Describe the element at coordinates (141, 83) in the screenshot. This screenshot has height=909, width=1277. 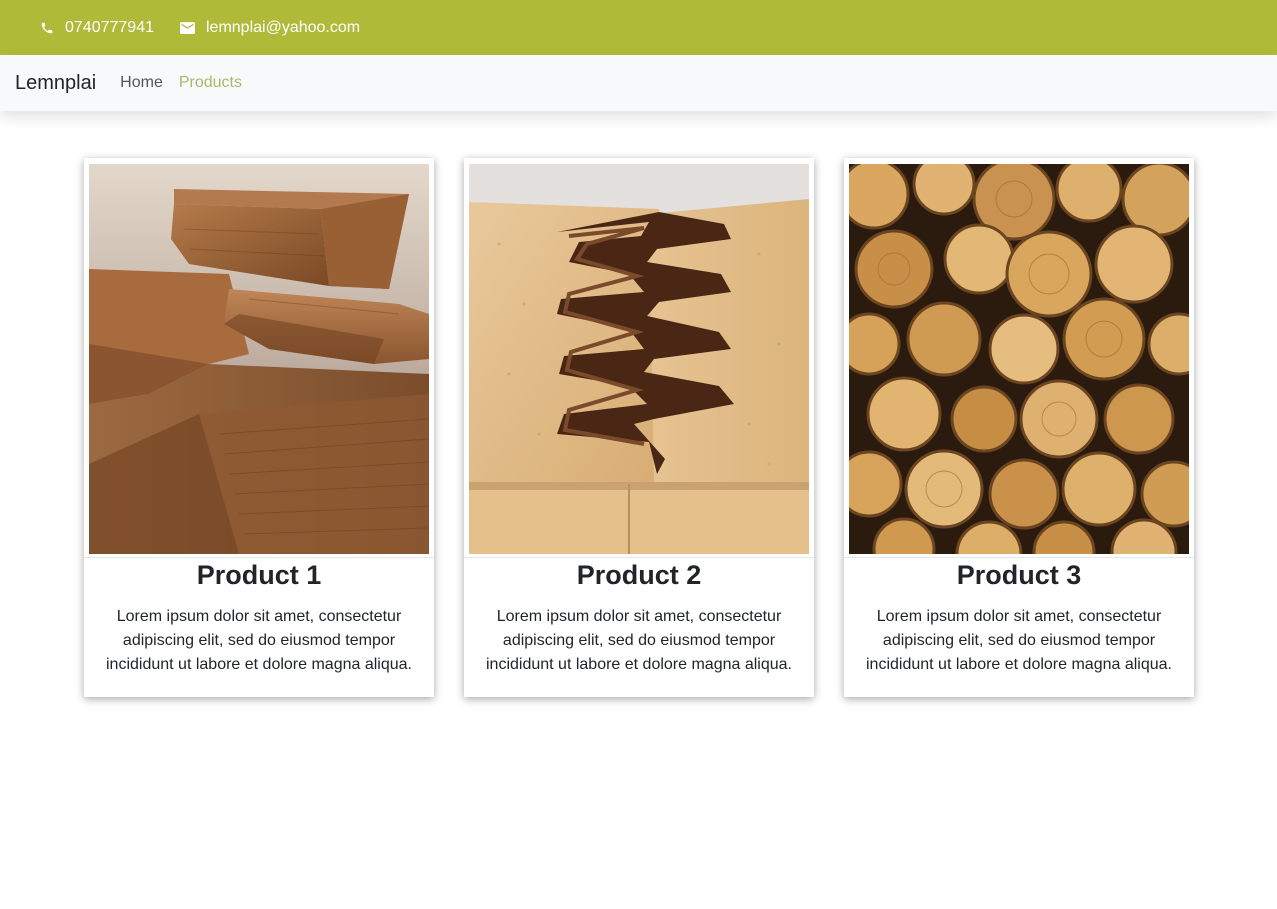
I see `nav-link-home: Home` at that location.